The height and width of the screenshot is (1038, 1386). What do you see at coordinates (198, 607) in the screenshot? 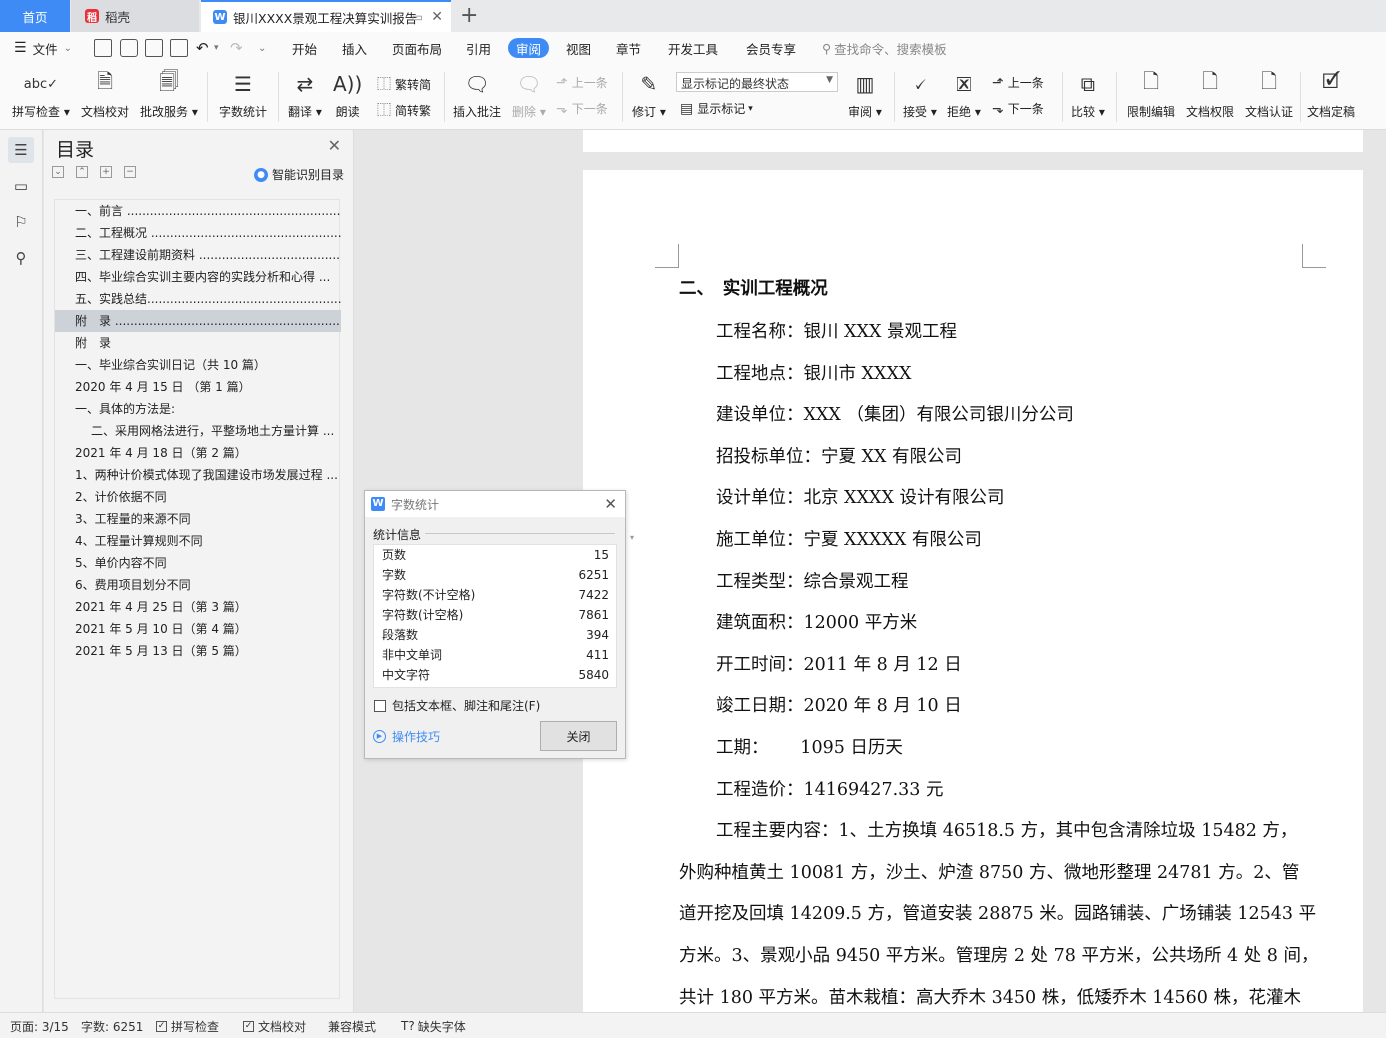
I see `toc-item: 2021 年 4 月 25 日（第 3 篇）` at bounding box center [198, 607].